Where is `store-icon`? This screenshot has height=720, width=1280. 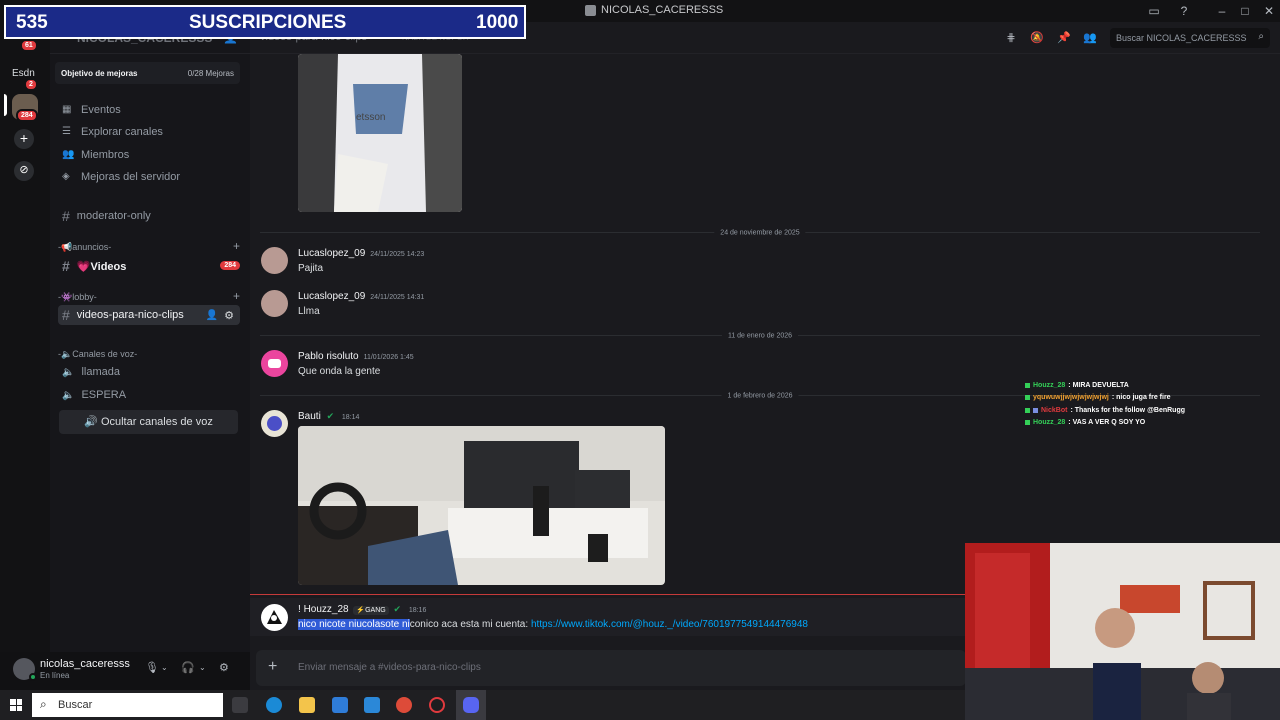 store-icon is located at coordinates (340, 705).